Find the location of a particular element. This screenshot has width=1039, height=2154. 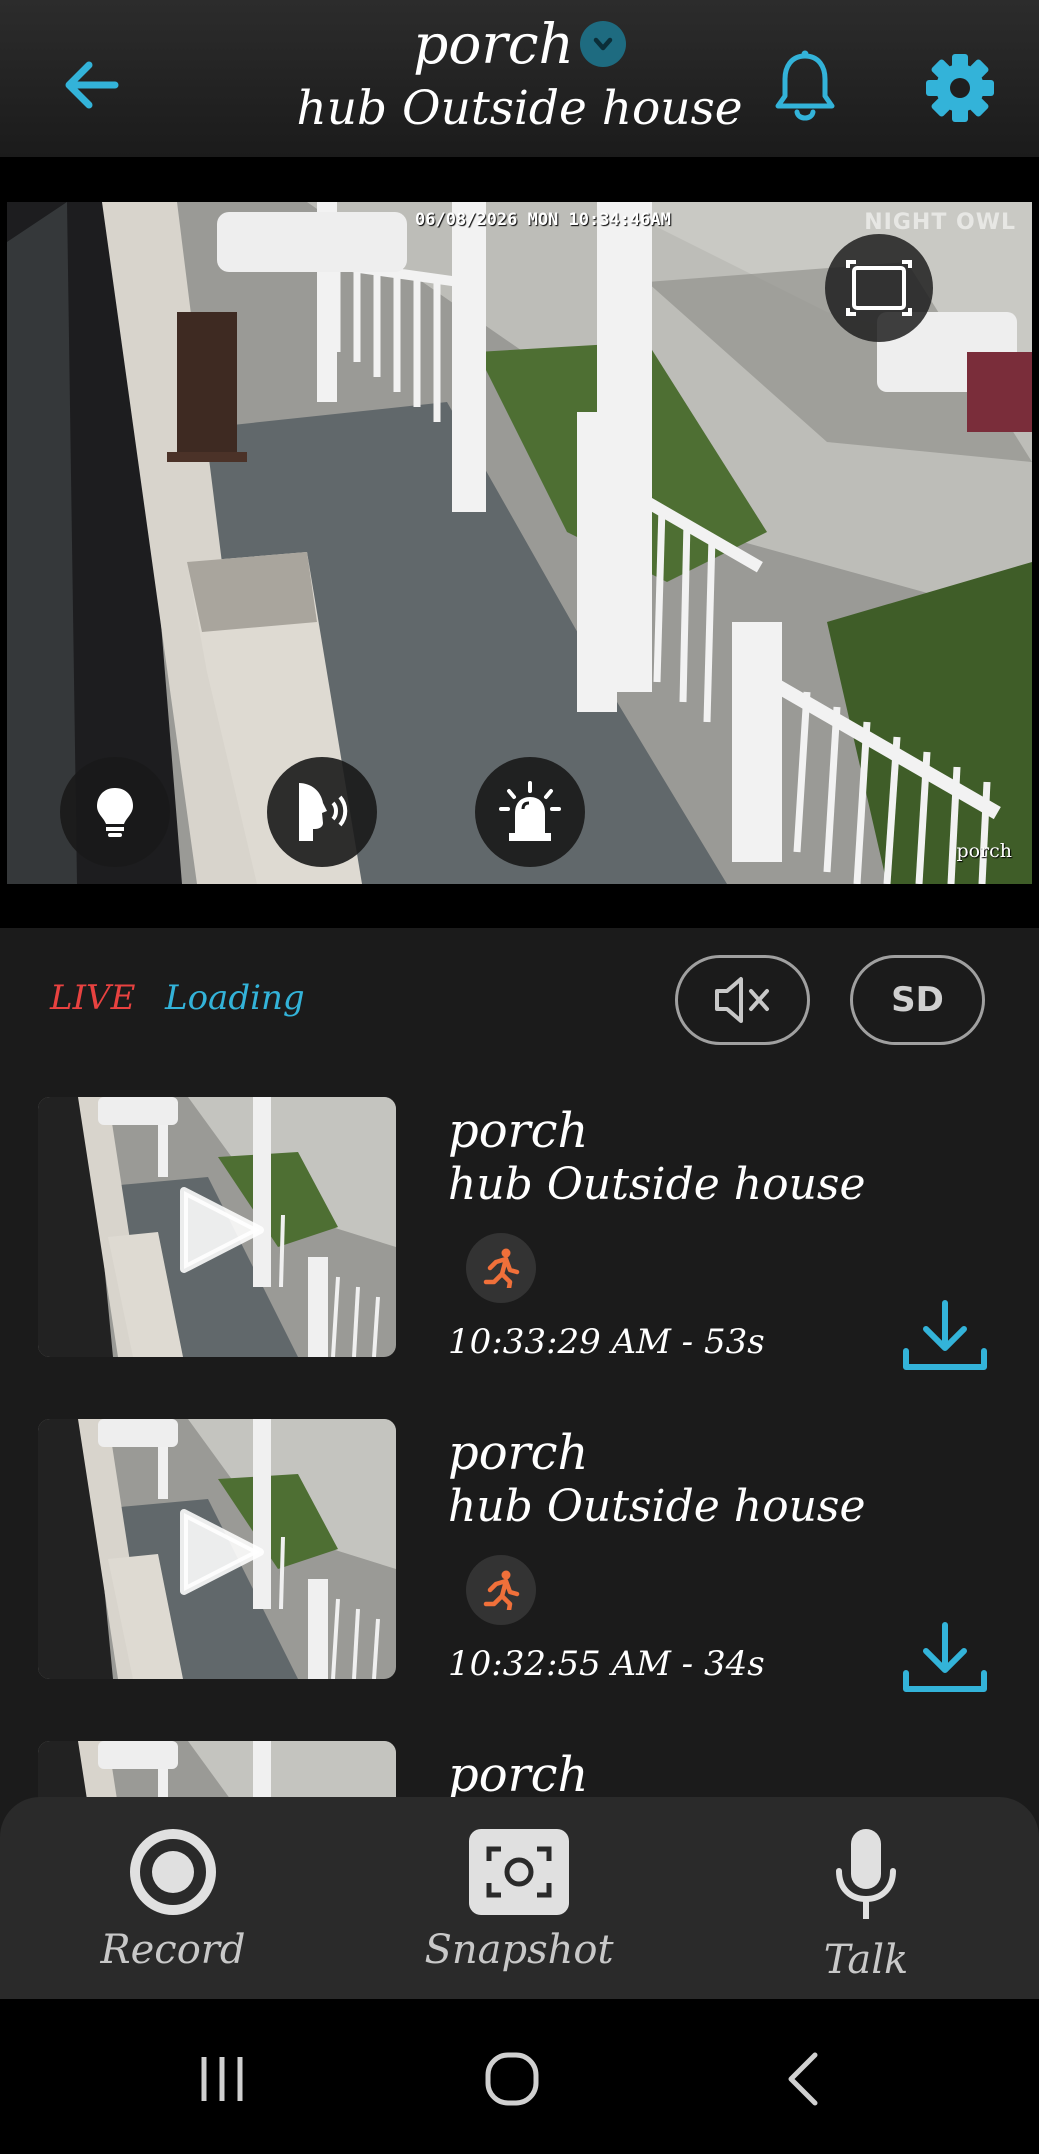

home-button is located at coordinates (512, 2079).